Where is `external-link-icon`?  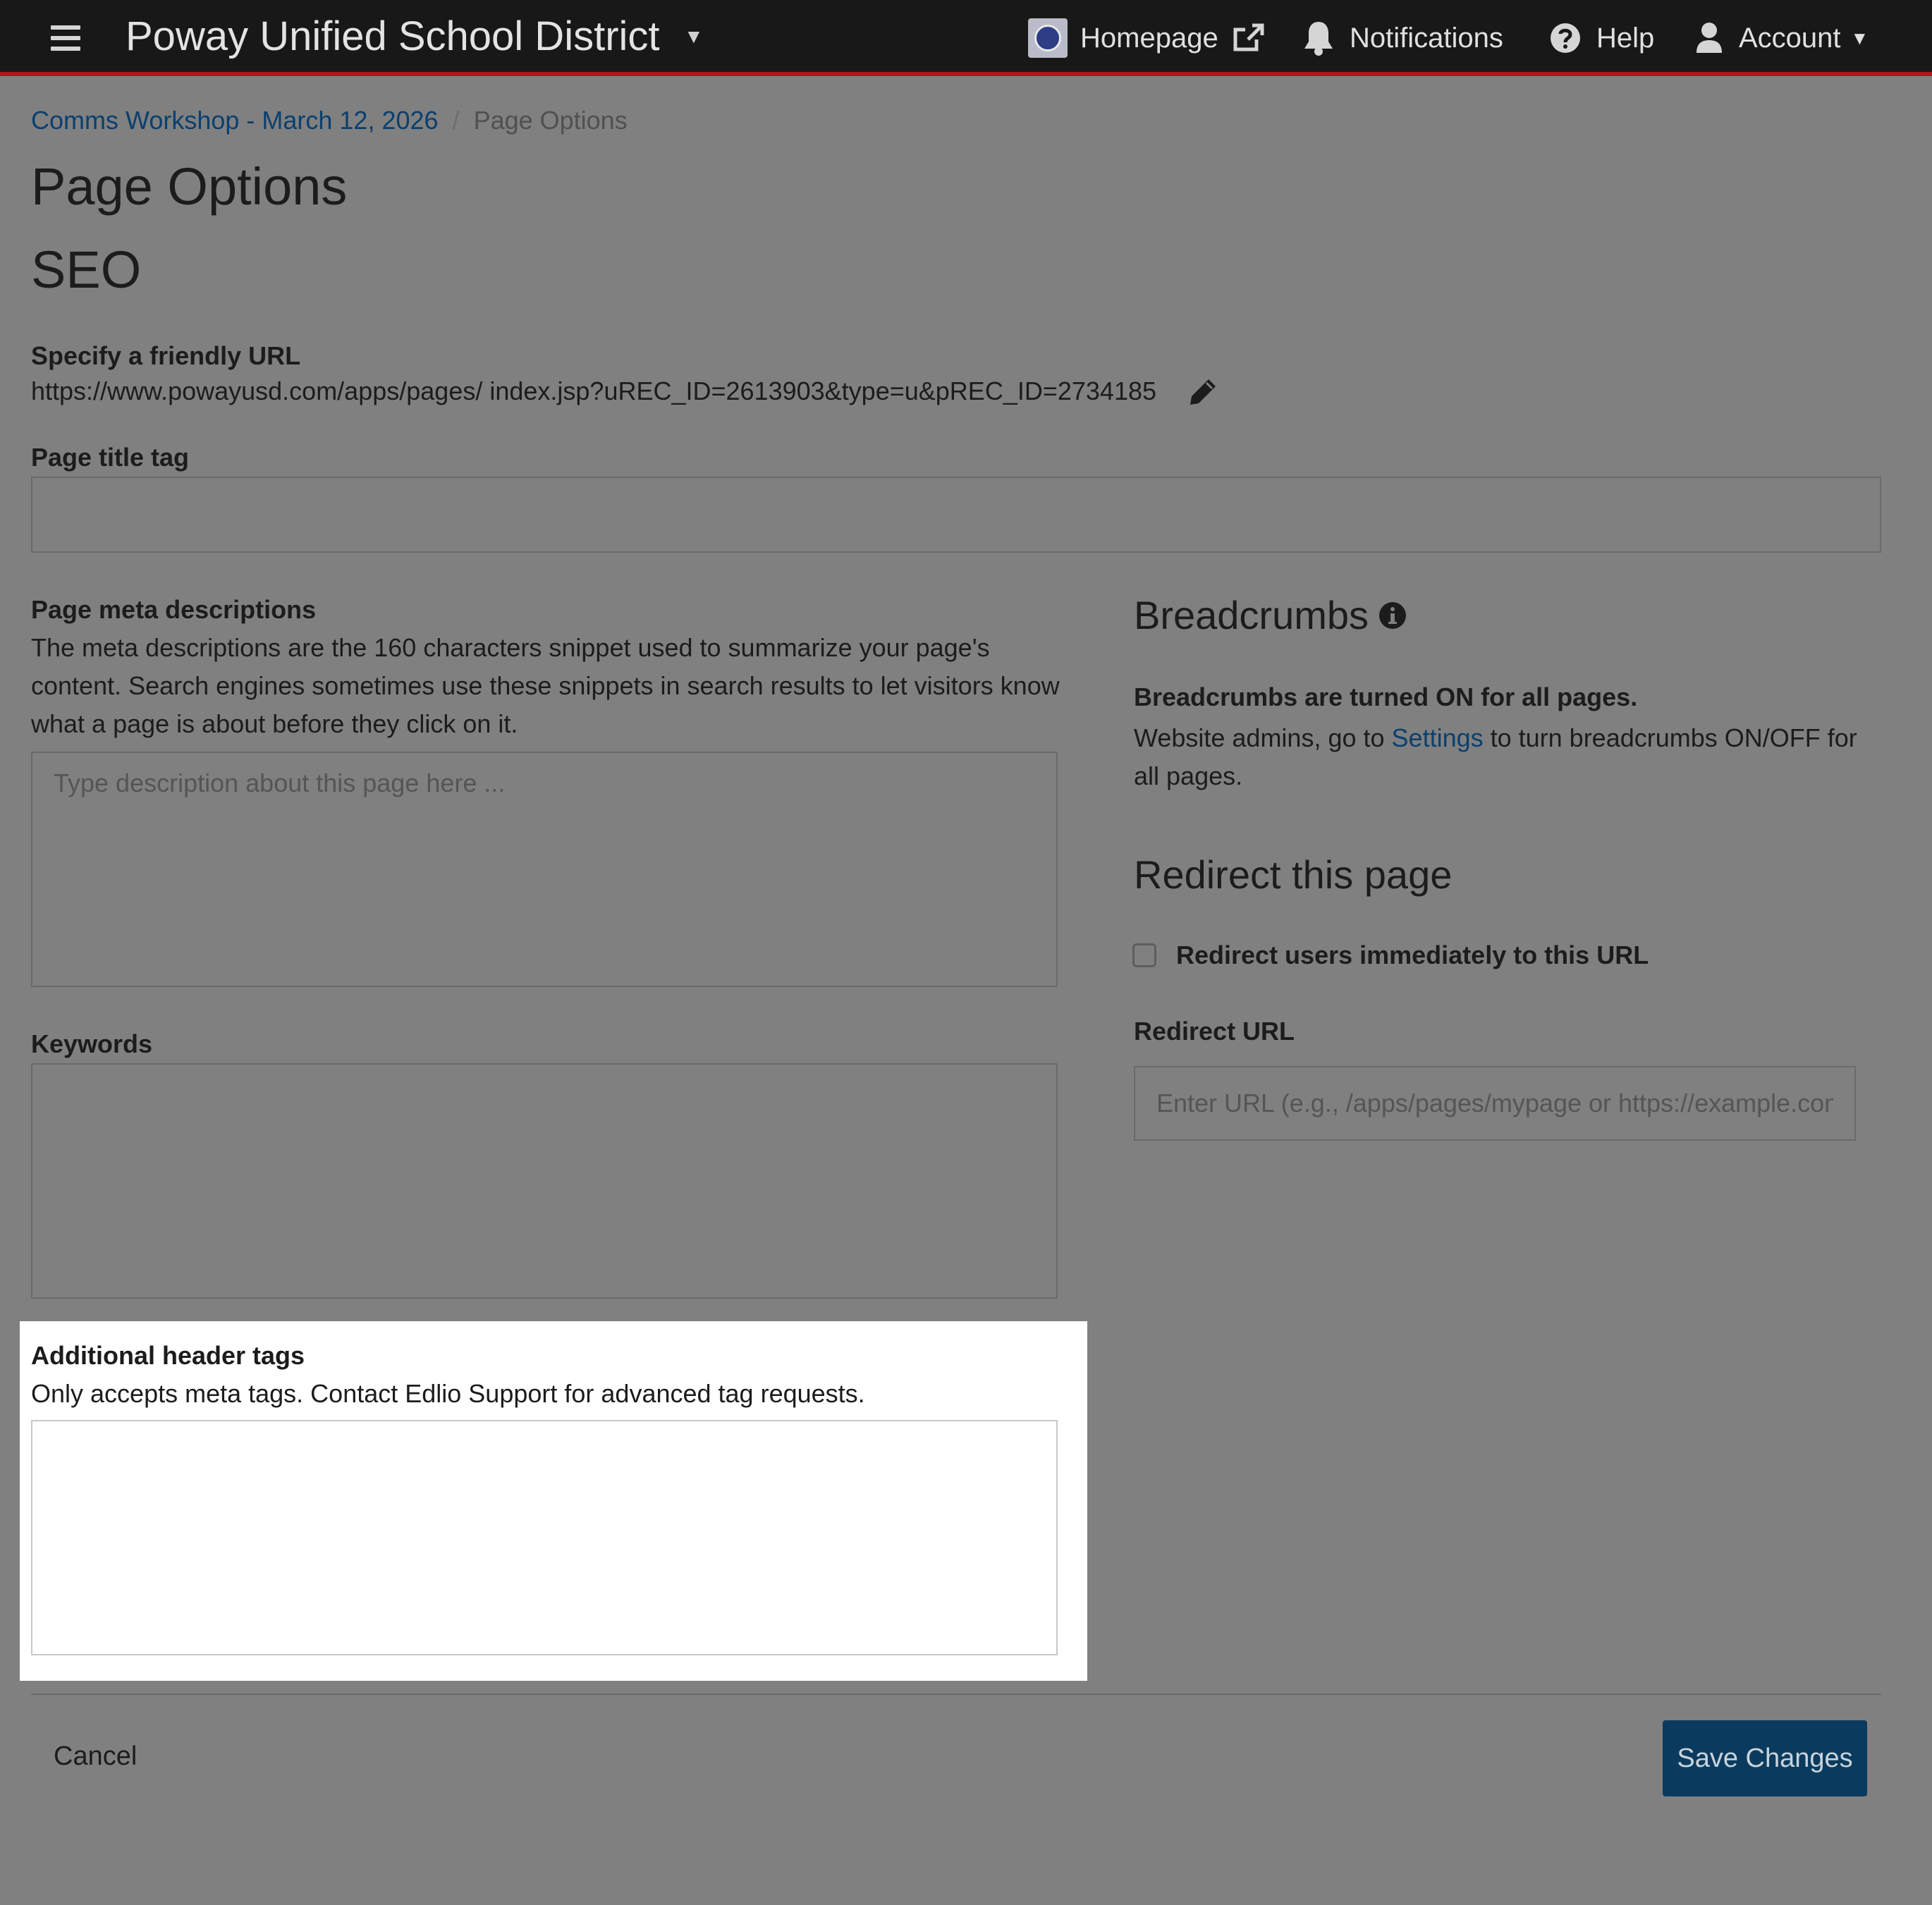
external-link-icon is located at coordinates (1248, 37).